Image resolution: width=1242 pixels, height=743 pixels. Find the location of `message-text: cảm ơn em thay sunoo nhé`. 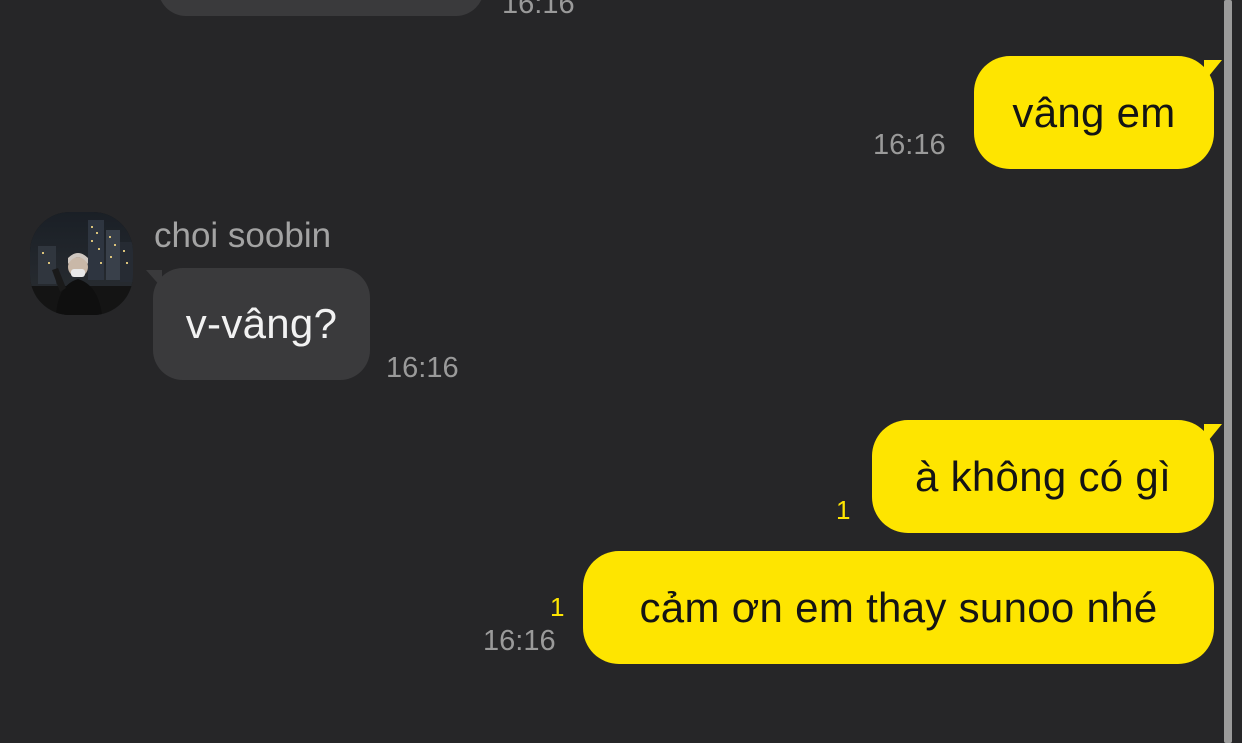

message-text: cảm ơn em thay sunoo nhé is located at coordinates (898, 607).